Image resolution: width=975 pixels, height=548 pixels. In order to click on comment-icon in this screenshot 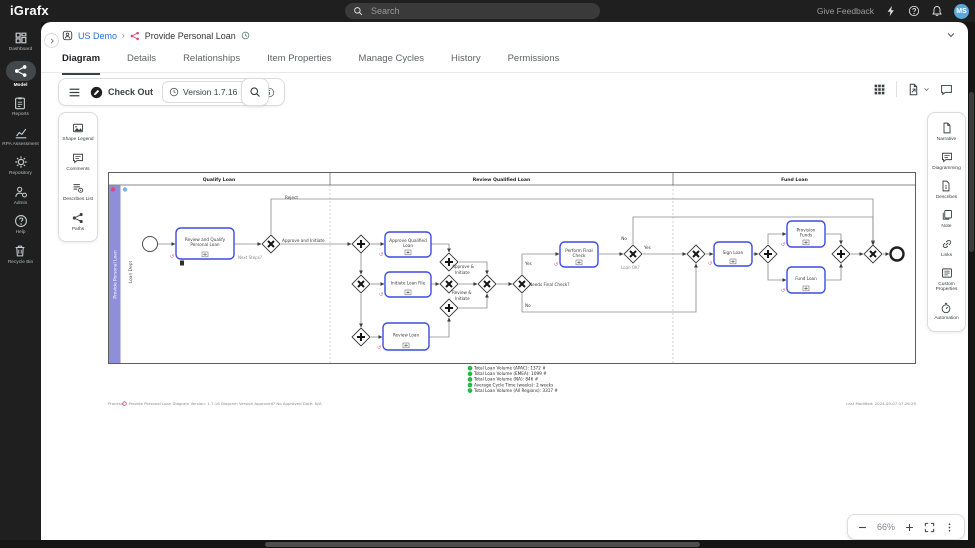, I will do `click(946, 89)`.